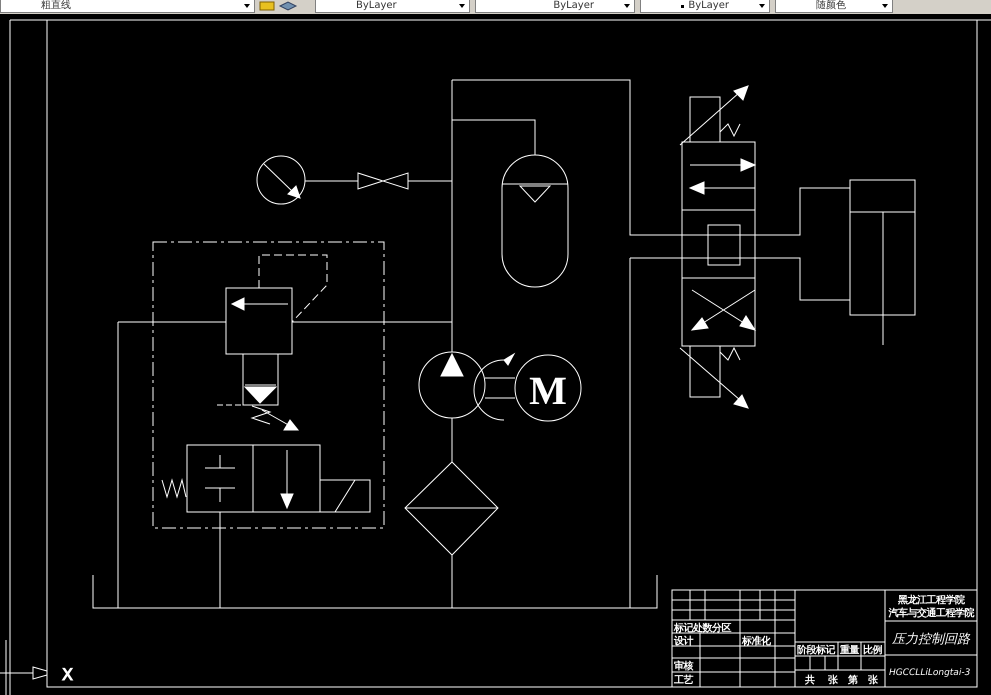 This screenshot has height=695, width=991. What do you see at coordinates (281, 180) in the screenshot?
I see `pressure-gauge-icon` at bounding box center [281, 180].